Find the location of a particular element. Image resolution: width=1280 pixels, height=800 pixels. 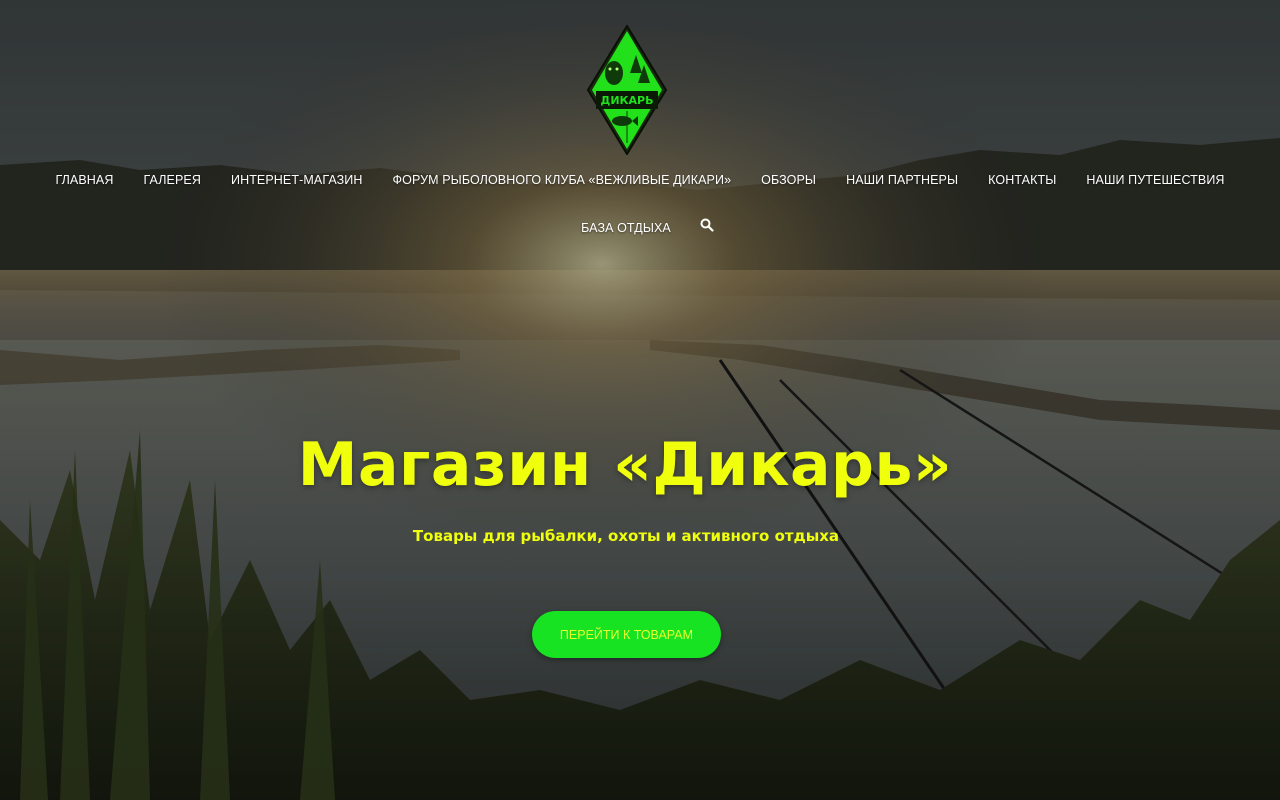

nav-item-online-shop: ИНТЕРНЕТ-МАГАЗИН is located at coordinates (297, 180).